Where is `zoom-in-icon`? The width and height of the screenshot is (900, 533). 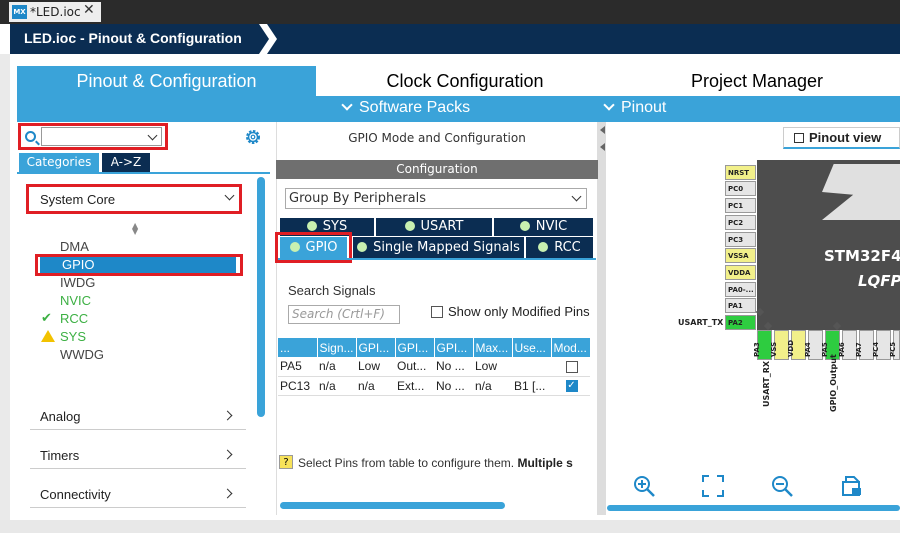 zoom-in-icon is located at coordinates (644, 486).